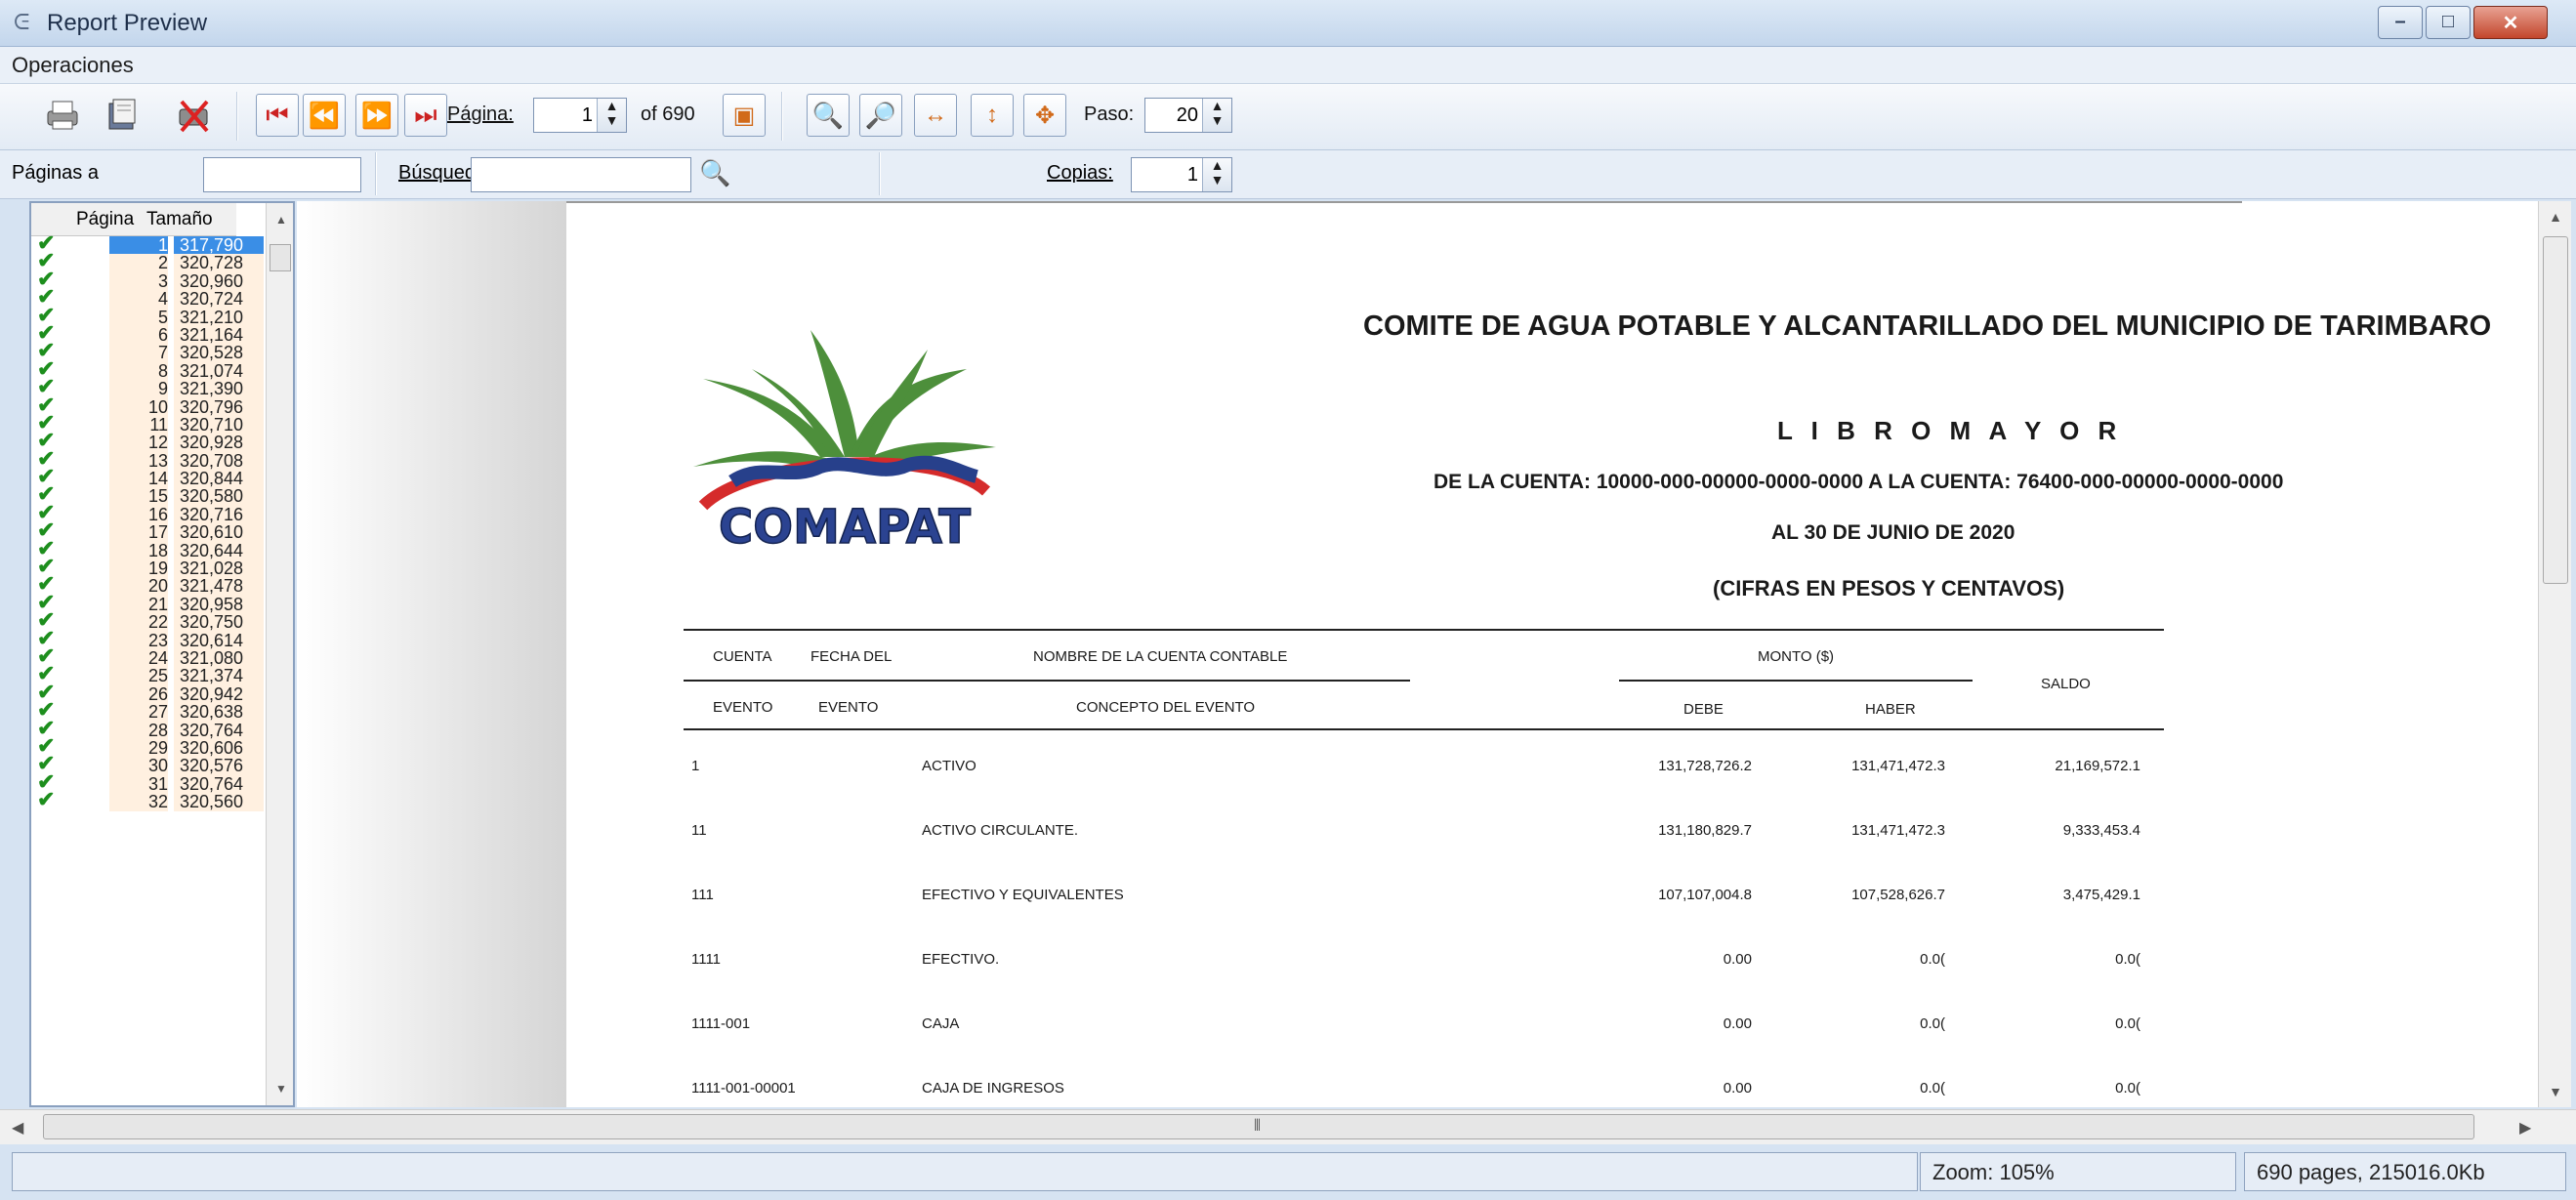  I want to click on pages-to-print-input, so click(282, 174).